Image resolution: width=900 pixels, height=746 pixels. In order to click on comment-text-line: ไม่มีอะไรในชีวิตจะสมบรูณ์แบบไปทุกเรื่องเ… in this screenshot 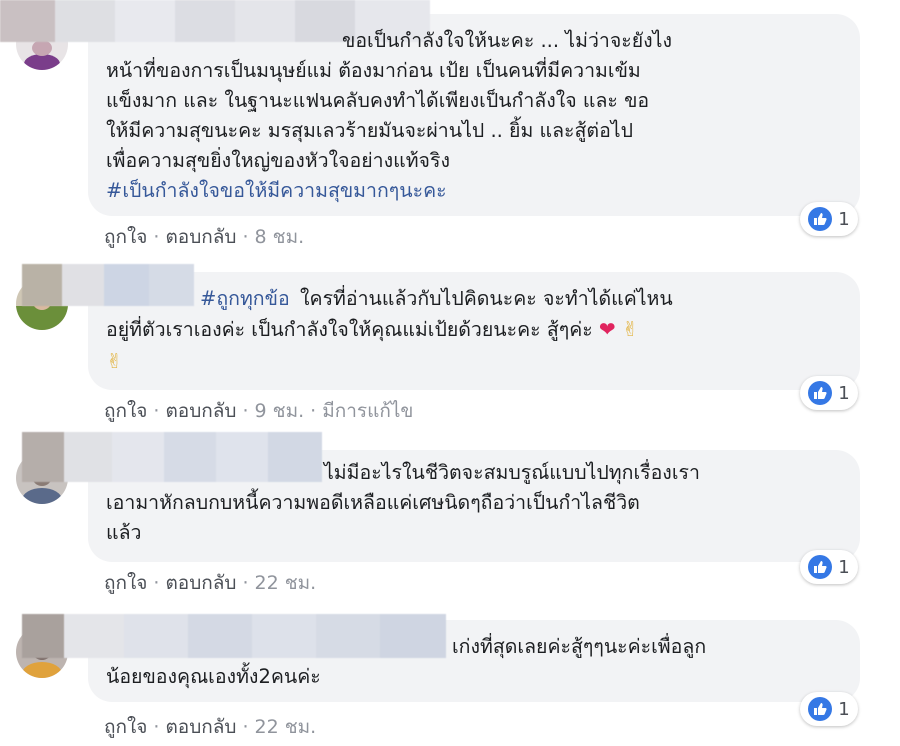, I will do `click(512, 472)`.